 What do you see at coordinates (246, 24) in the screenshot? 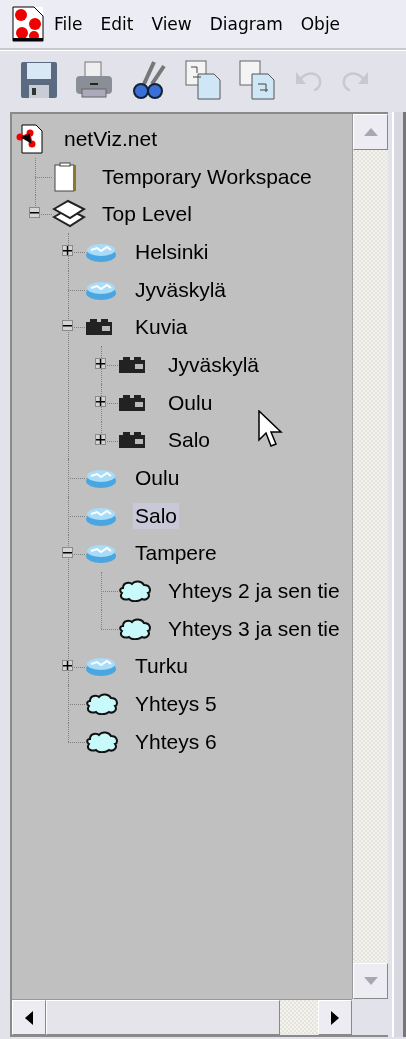
I see `menu-item: Diagram` at bounding box center [246, 24].